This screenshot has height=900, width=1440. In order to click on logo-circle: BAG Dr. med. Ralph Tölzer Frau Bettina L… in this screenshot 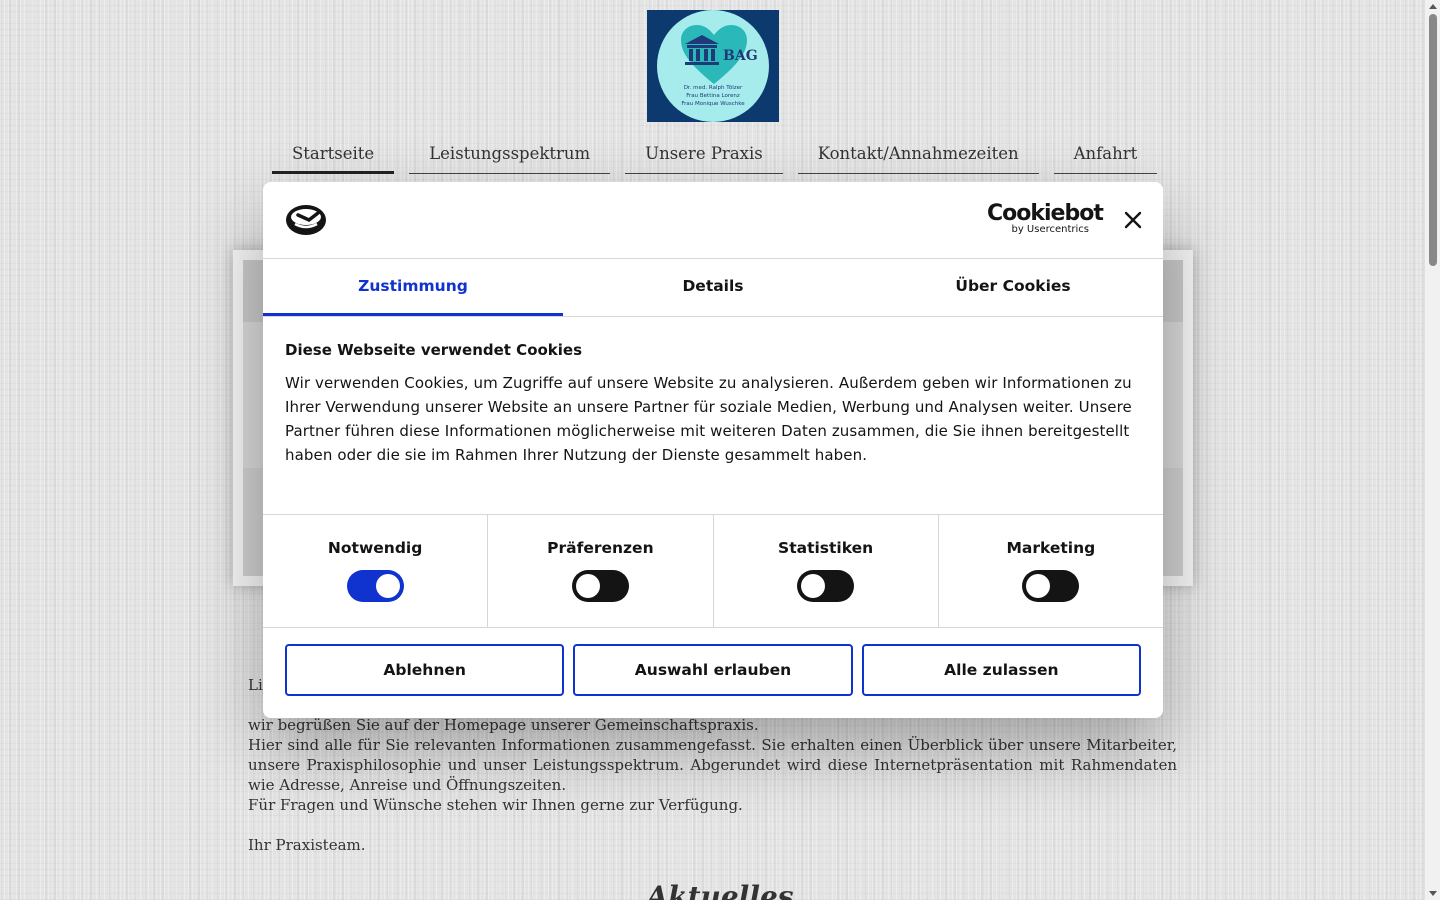, I will do `click(713, 66)`.